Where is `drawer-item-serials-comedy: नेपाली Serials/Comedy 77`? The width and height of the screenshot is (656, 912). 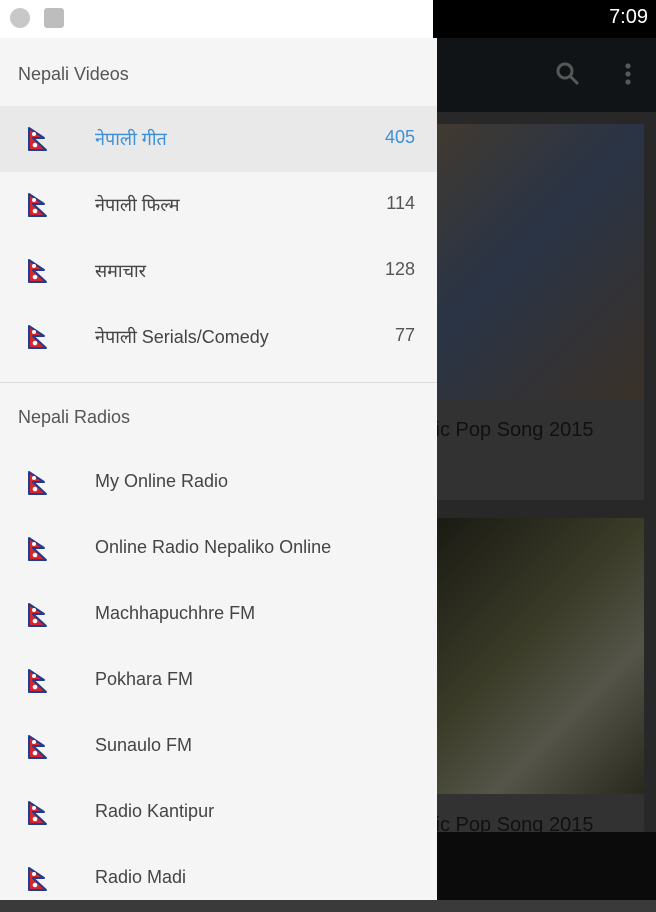 drawer-item-serials-comedy: नेपाली Serials/Comedy 77 is located at coordinates (218, 337).